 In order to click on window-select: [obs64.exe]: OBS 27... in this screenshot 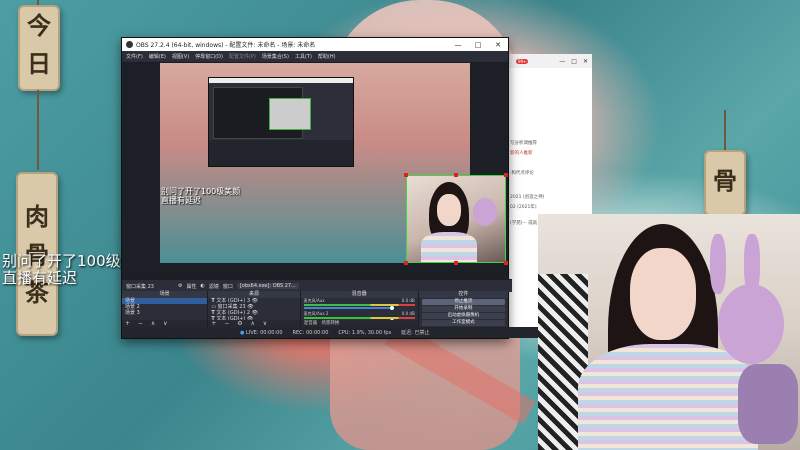, I will do `click(267, 286)`.